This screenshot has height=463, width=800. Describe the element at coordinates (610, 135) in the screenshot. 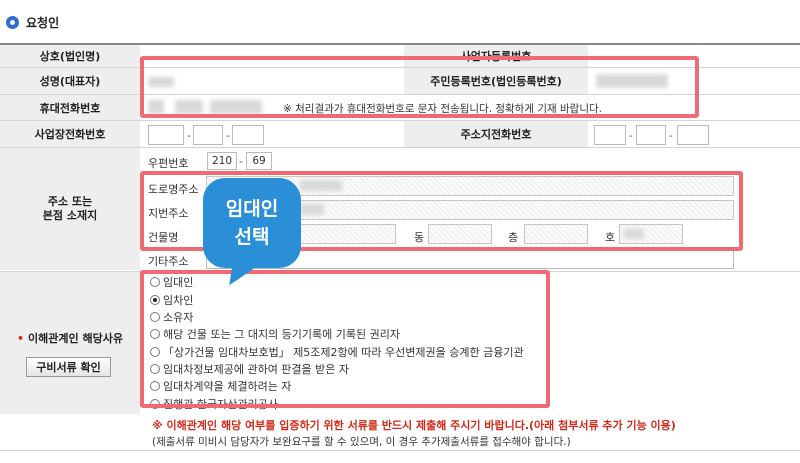

I see `address-phone-1-input` at that location.